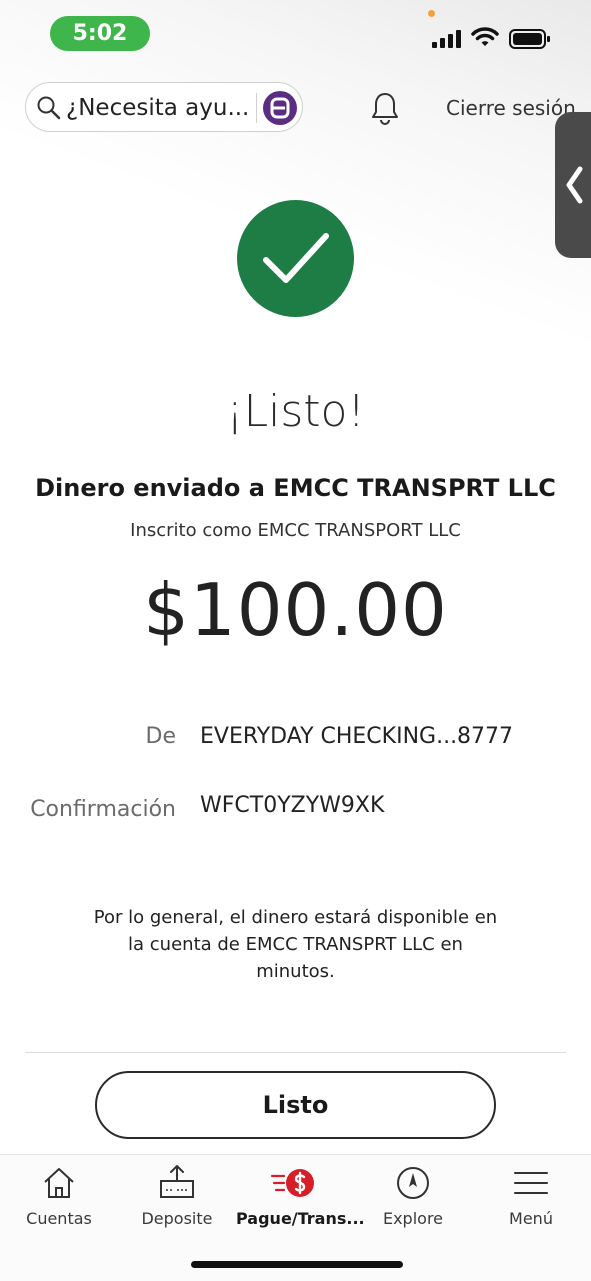  What do you see at coordinates (295, 1105) in the screenshot?
I see `done-button: Listo` at bounding box center [295, 1105].